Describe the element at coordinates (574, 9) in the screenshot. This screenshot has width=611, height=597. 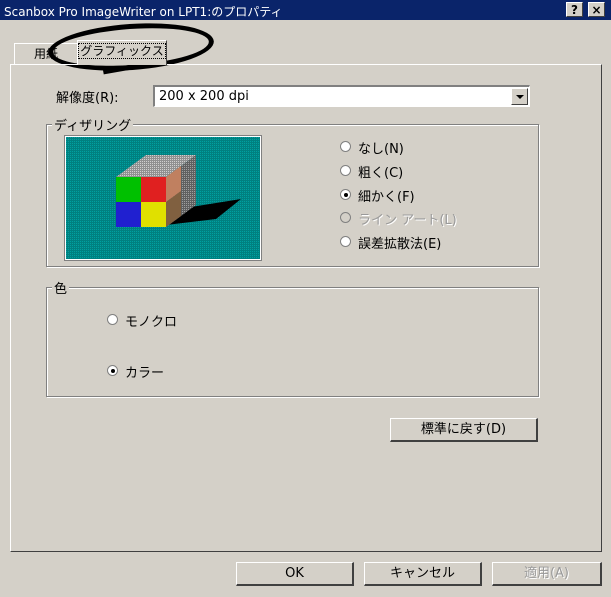
I see `help-button: ?` at that location.